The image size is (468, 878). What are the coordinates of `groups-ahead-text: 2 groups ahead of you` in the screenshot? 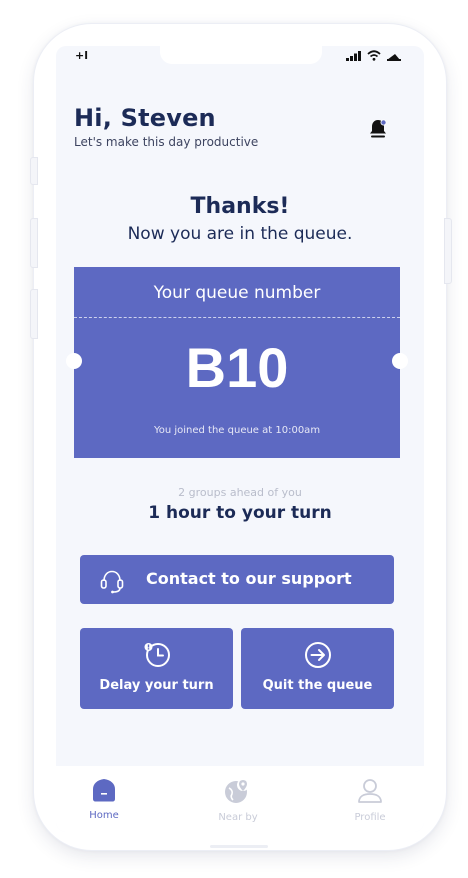 It's located at (240, 492).